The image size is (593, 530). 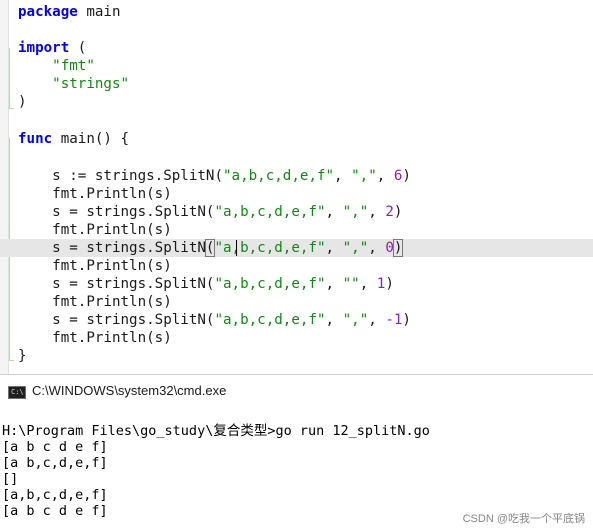 I want to click on code-line-text: package main, so click(x=69, y=12).